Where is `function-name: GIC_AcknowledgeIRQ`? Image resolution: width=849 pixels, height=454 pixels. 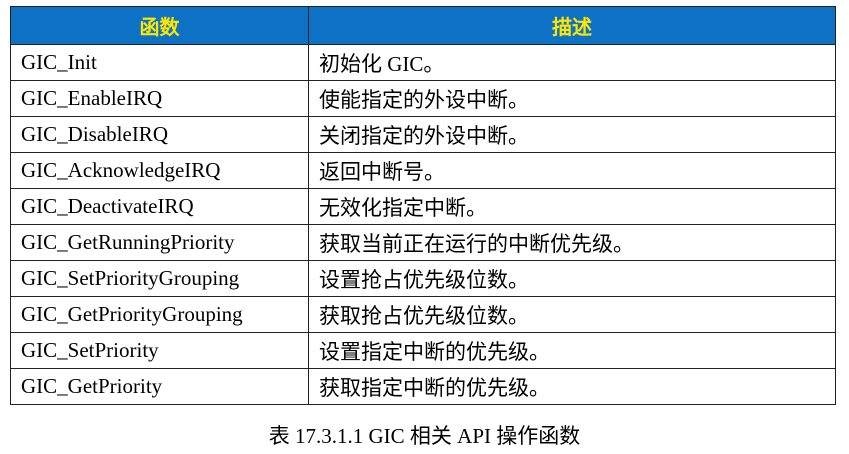
function-name: GIC_AcknowledgeIRQ is located at coordinates (159, 170).